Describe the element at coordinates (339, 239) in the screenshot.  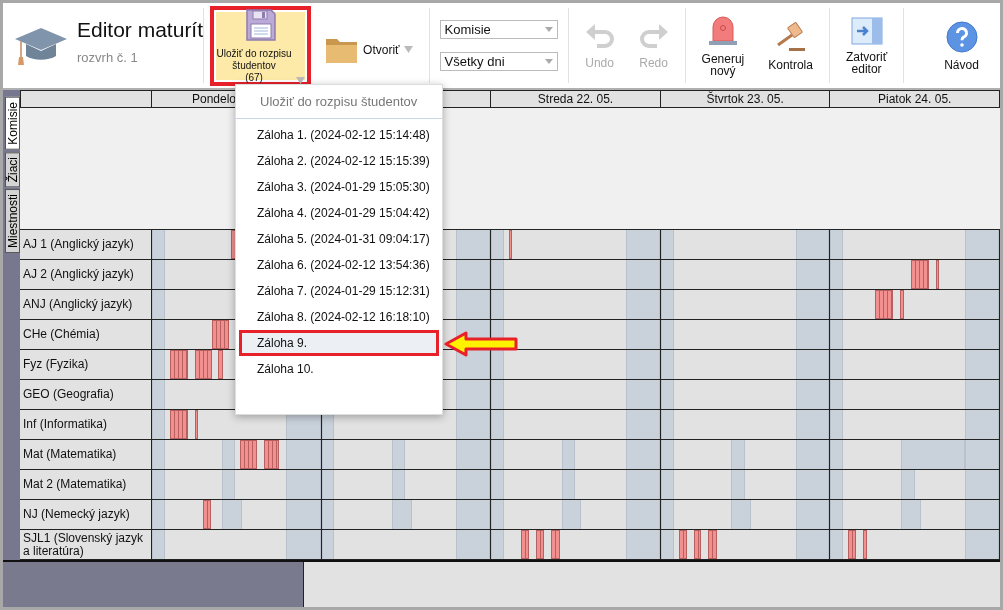
I see `menu-item: Záloha 5. (2024-01-31 09:04:17)` at that location.